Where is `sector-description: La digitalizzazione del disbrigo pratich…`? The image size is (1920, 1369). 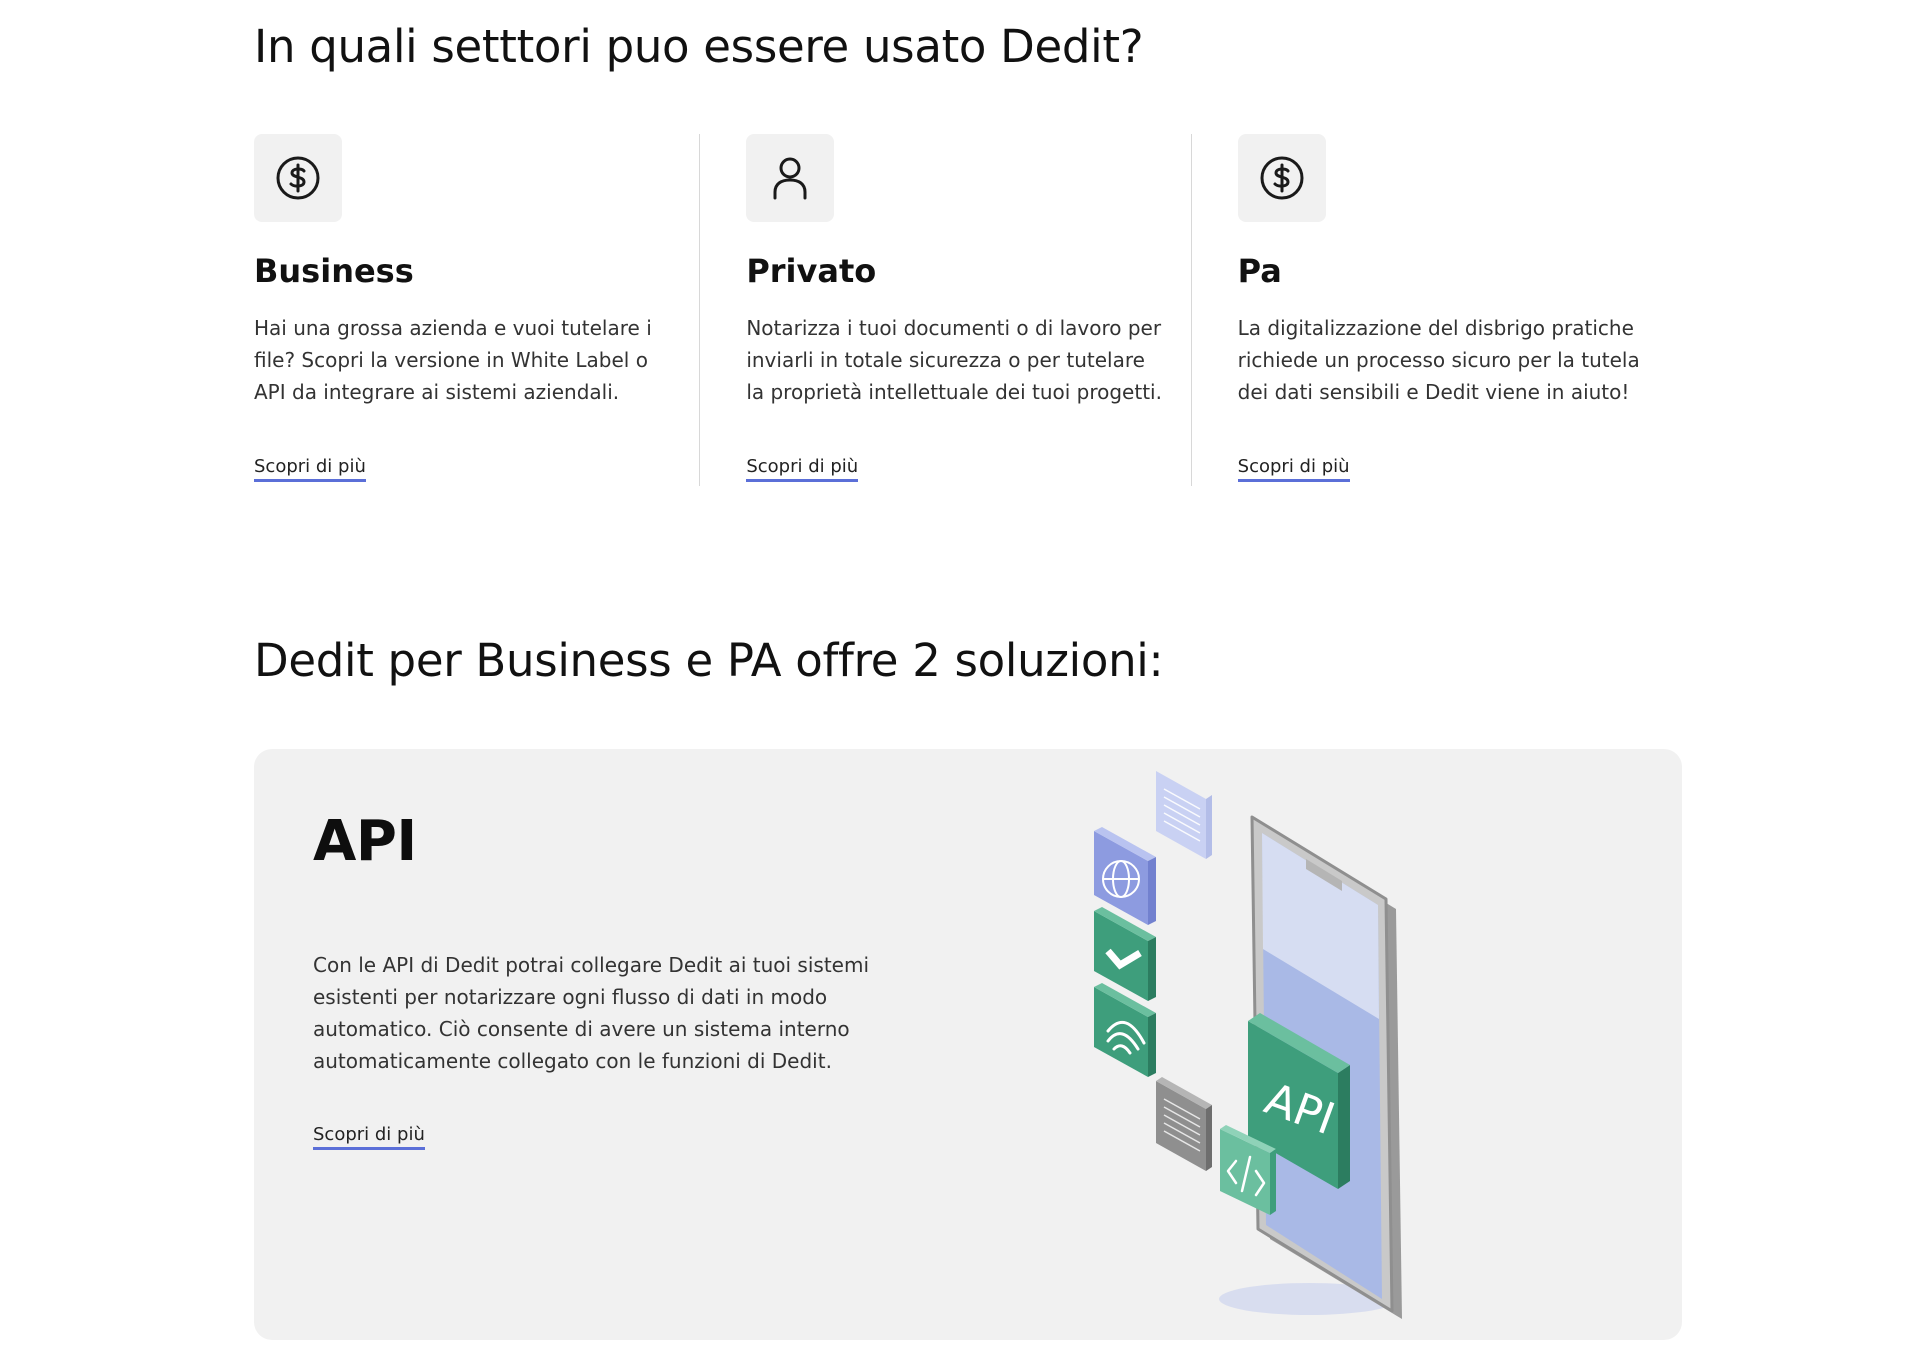
sector-description: La digitalizzazione del disbrigo pratich… is located at coordinates (1438, 360).